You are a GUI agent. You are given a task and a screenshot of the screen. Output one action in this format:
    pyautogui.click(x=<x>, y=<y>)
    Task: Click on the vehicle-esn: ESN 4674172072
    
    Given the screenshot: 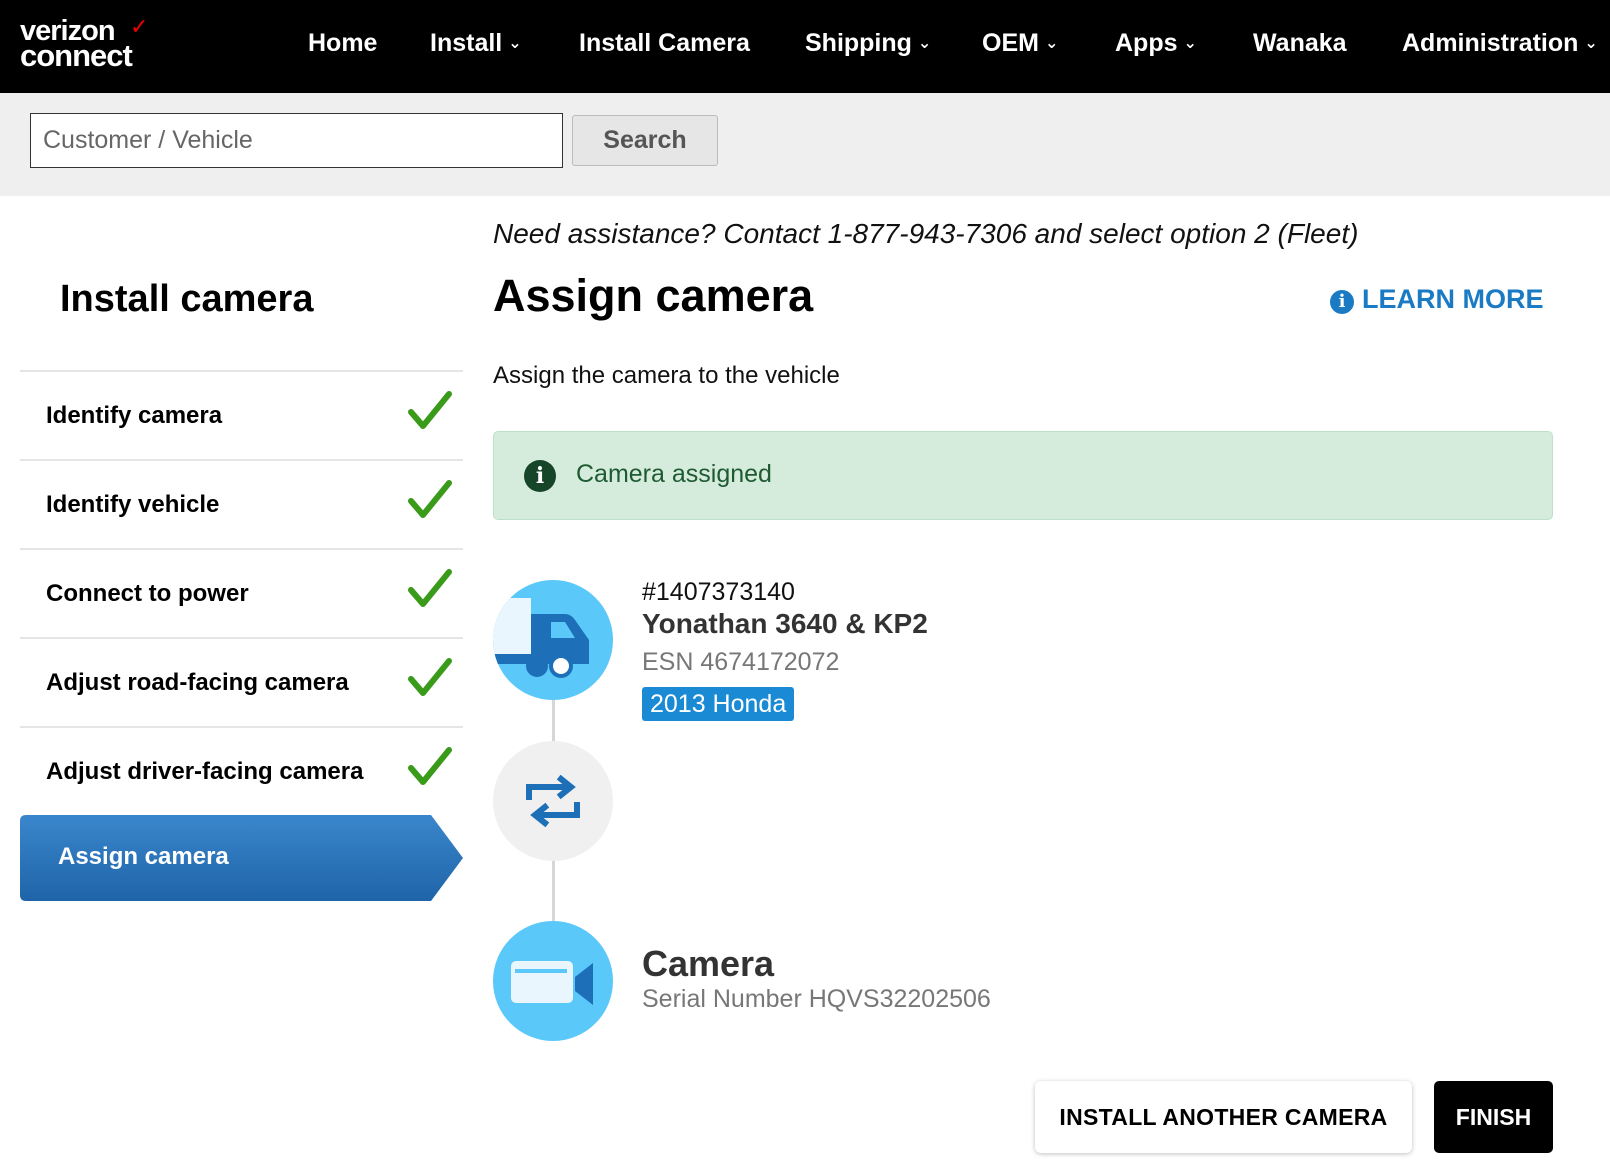 What is the action you would take?
    pyautogui.click(x=741, y=662)
    